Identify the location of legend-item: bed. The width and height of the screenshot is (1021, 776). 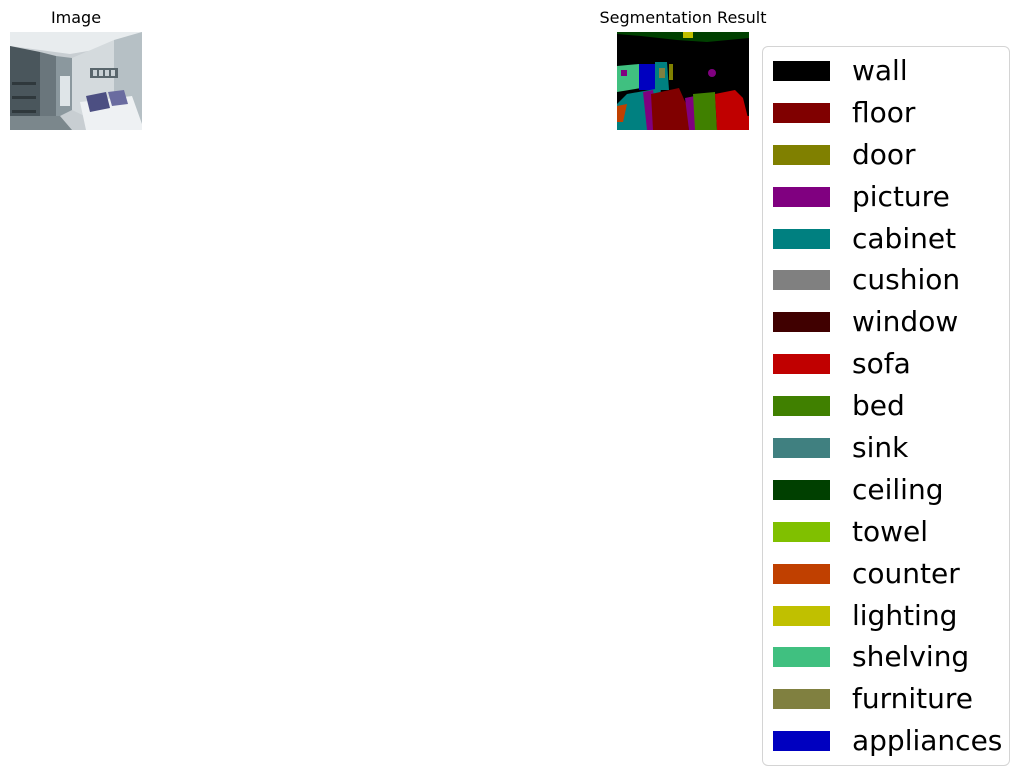
(886, 405).